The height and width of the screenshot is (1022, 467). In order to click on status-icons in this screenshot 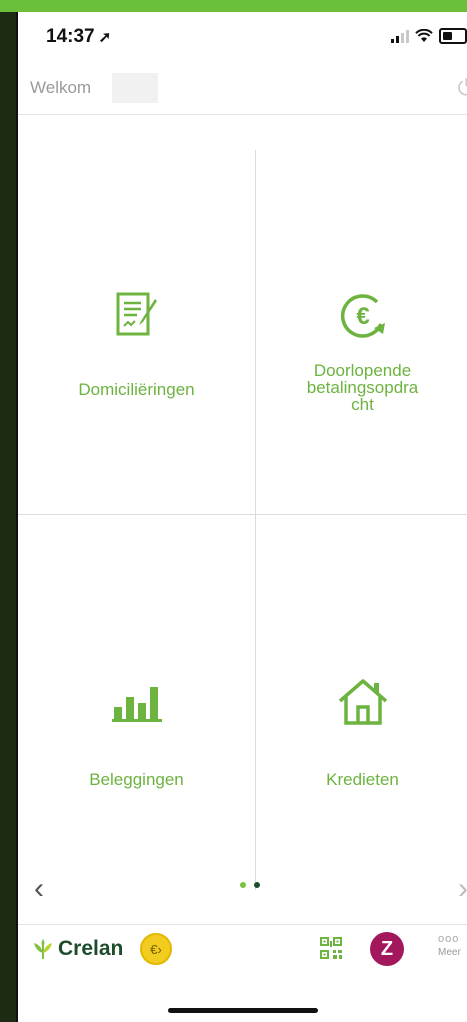, I will do `click(429, 36)`.